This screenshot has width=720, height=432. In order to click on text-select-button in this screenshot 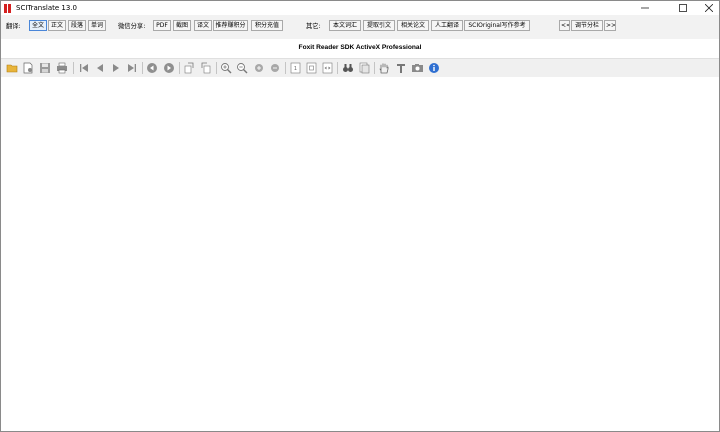, I will do `click(401, 68)`.